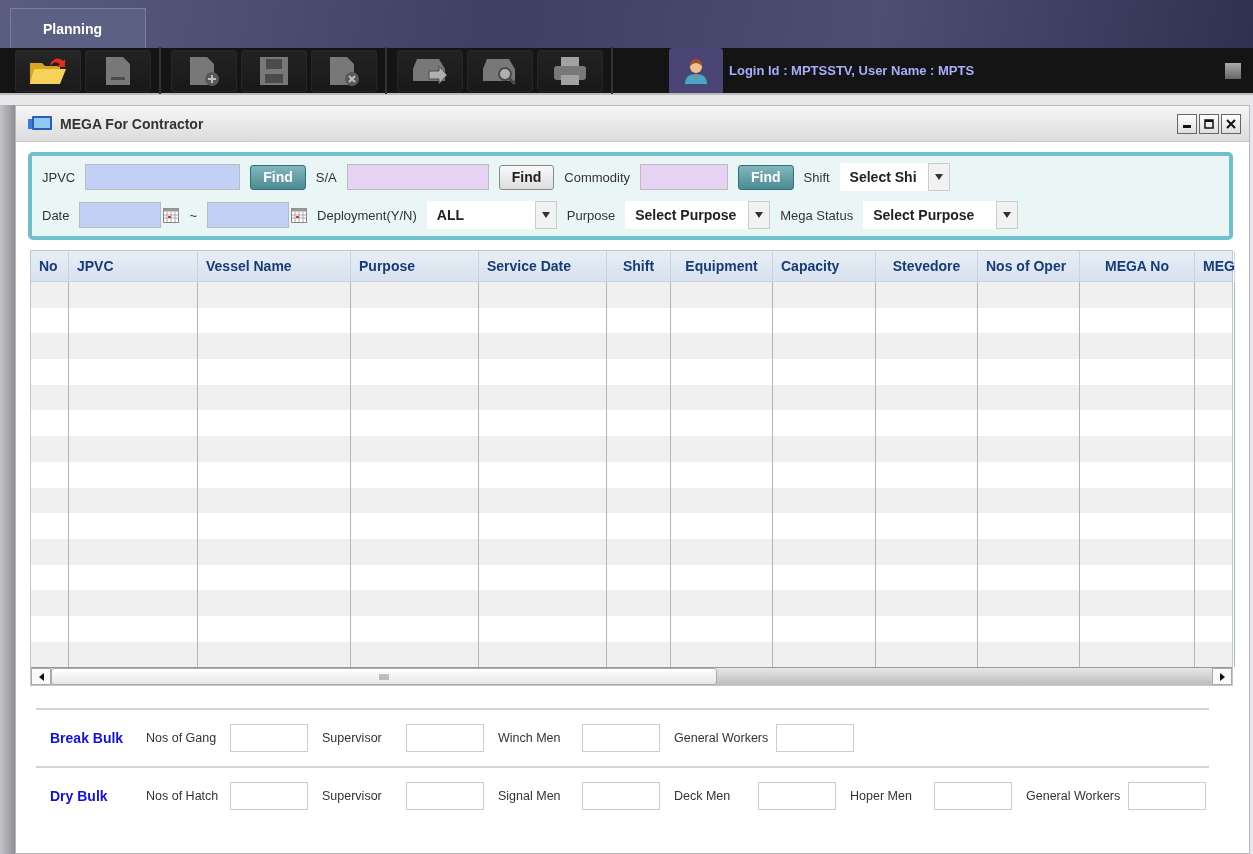 The width and height of the screenshot is (1253, 854). Describe the element at coordinates (133, 266) in the screenshot. I see `column-header: JPVC` at that location.